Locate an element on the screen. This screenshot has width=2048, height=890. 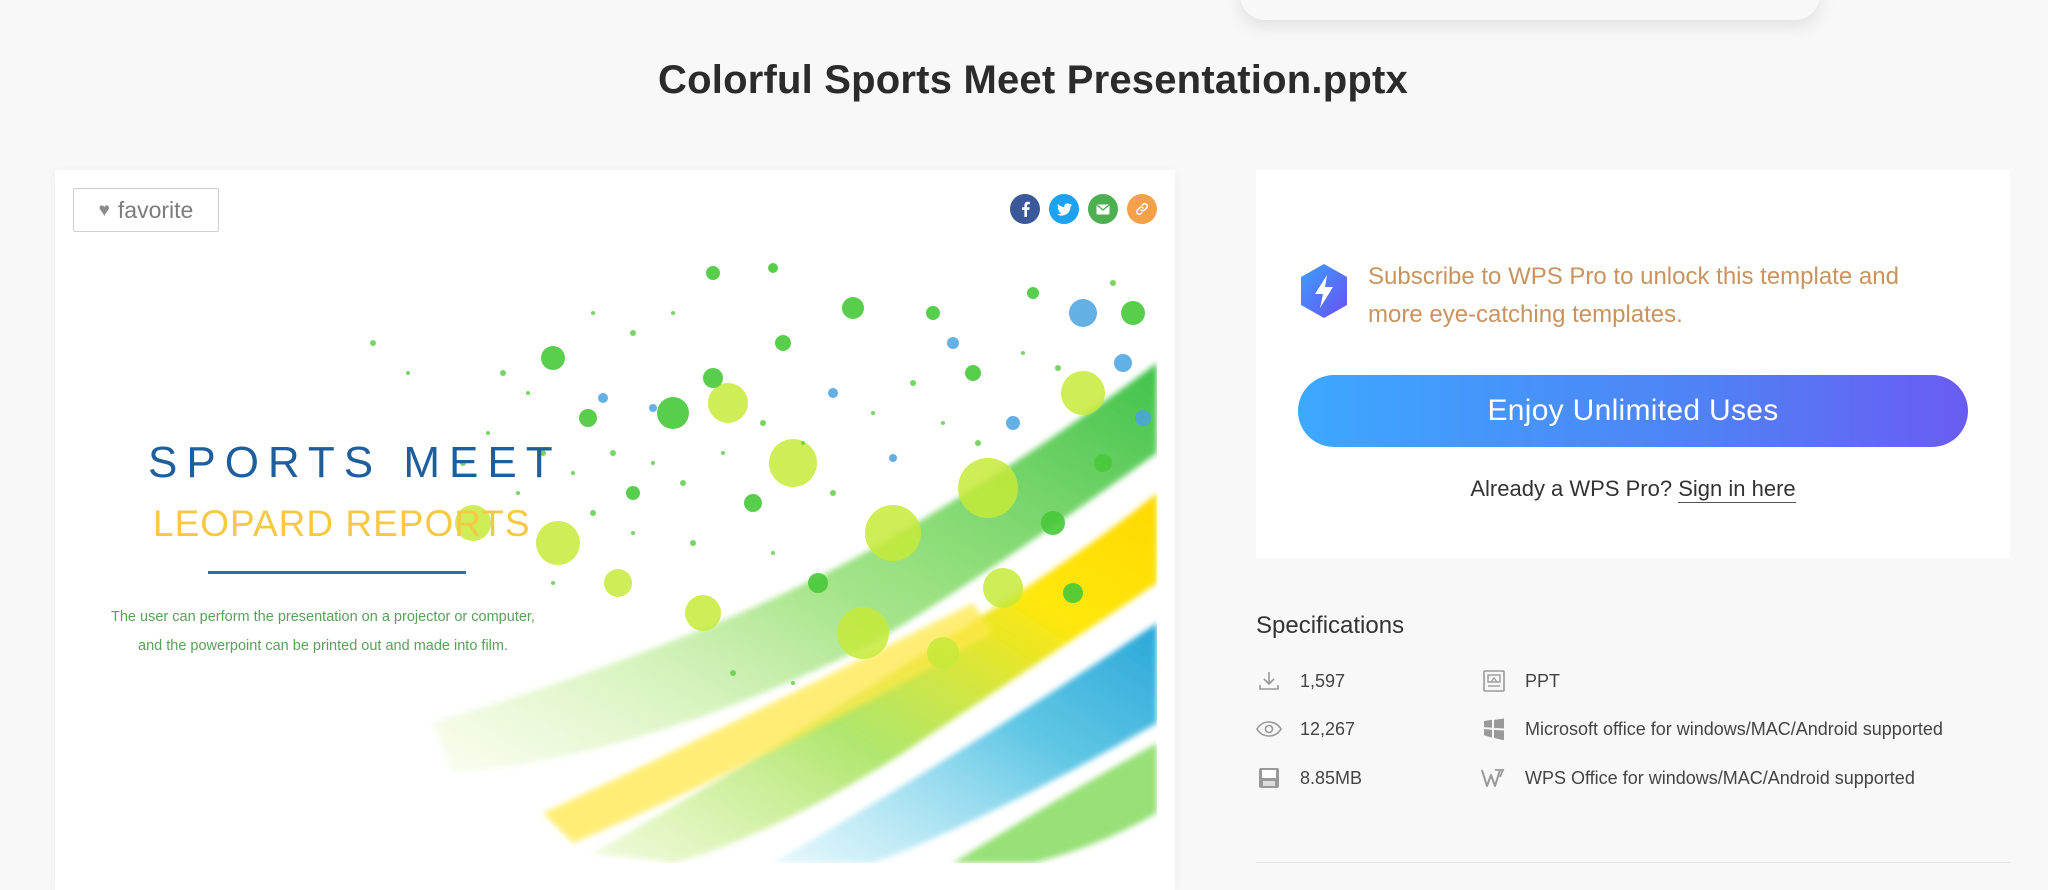
spec-views: 12,267 is located at coordinates (1305, 729).